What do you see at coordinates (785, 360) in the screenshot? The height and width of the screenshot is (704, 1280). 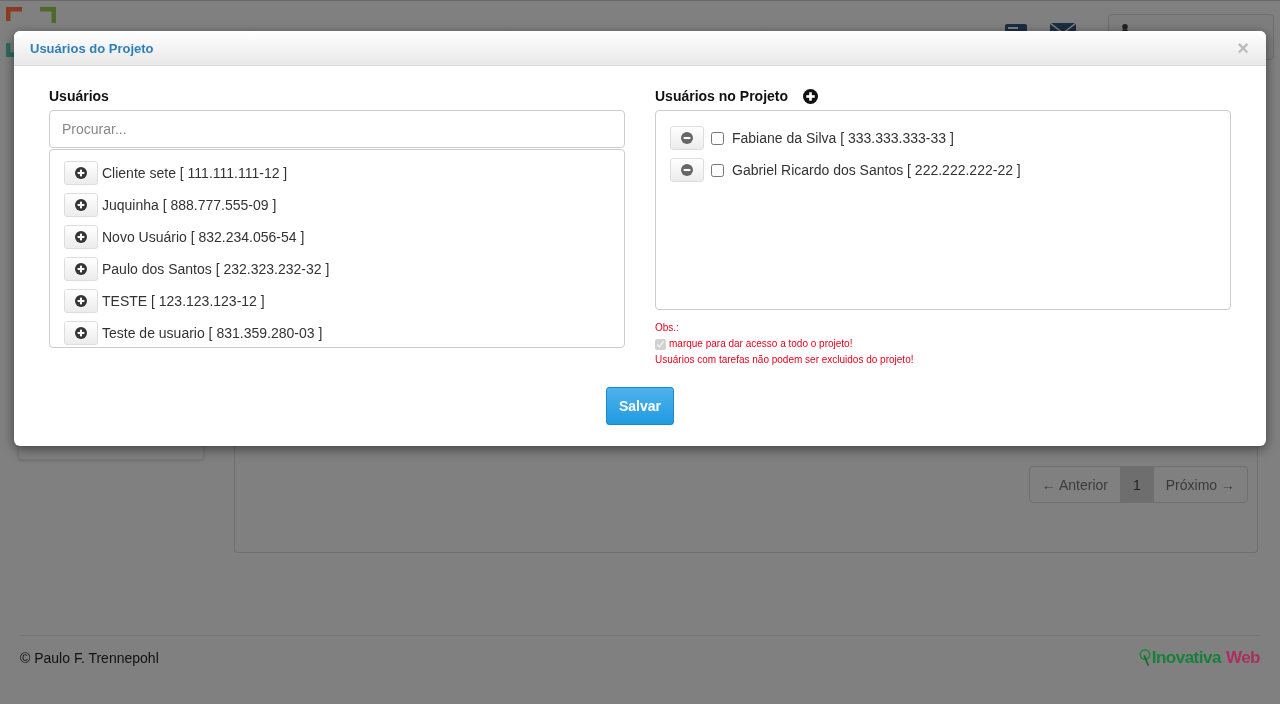 I see `warning-text: Usuários com tarefas não podem ser excluidos do projeto!` at bounding box center [785, 360].